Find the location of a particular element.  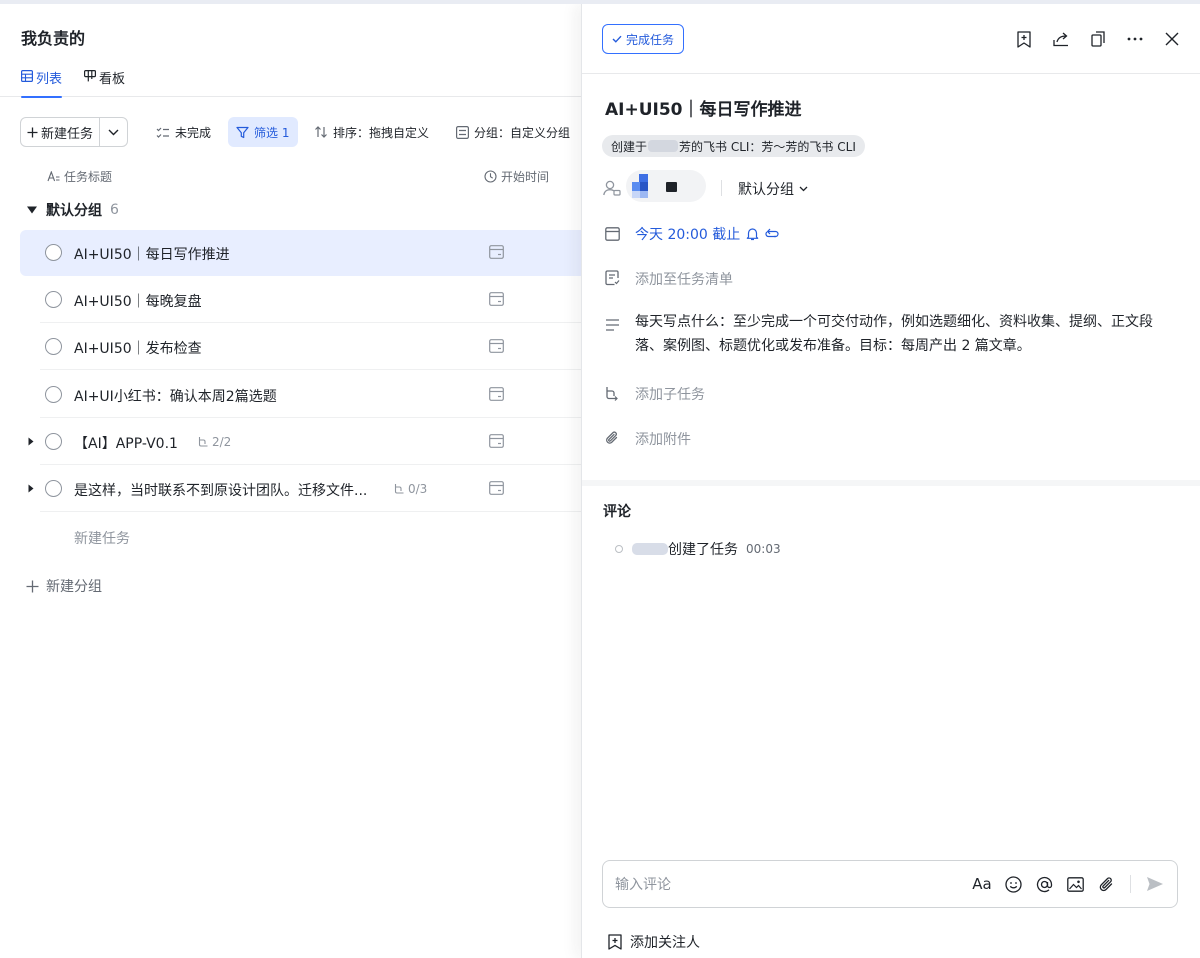

image-icon is located at coordinates (1075, 884).